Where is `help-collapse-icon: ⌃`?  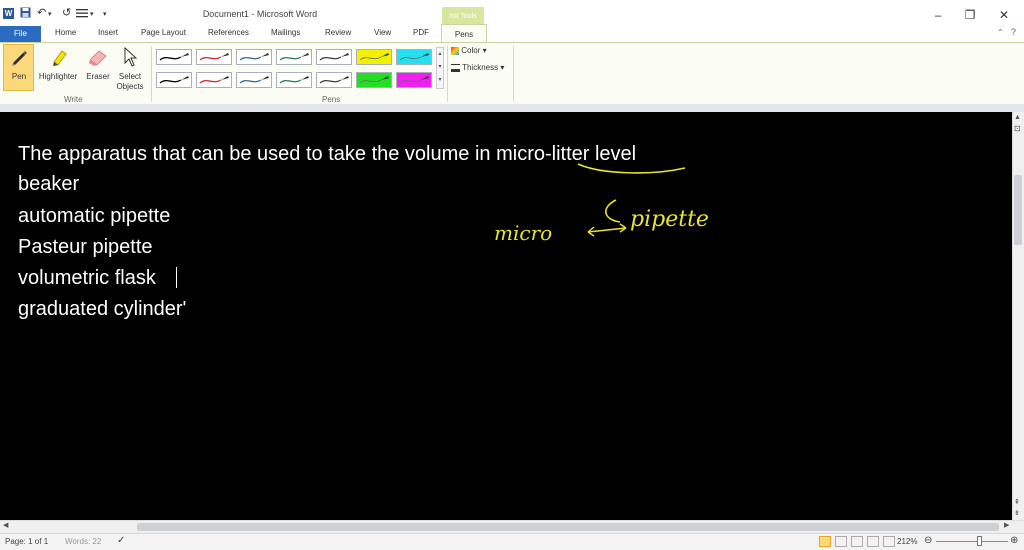
help-collapse-icon: ⌃ is located at coordinates (1000, 32).